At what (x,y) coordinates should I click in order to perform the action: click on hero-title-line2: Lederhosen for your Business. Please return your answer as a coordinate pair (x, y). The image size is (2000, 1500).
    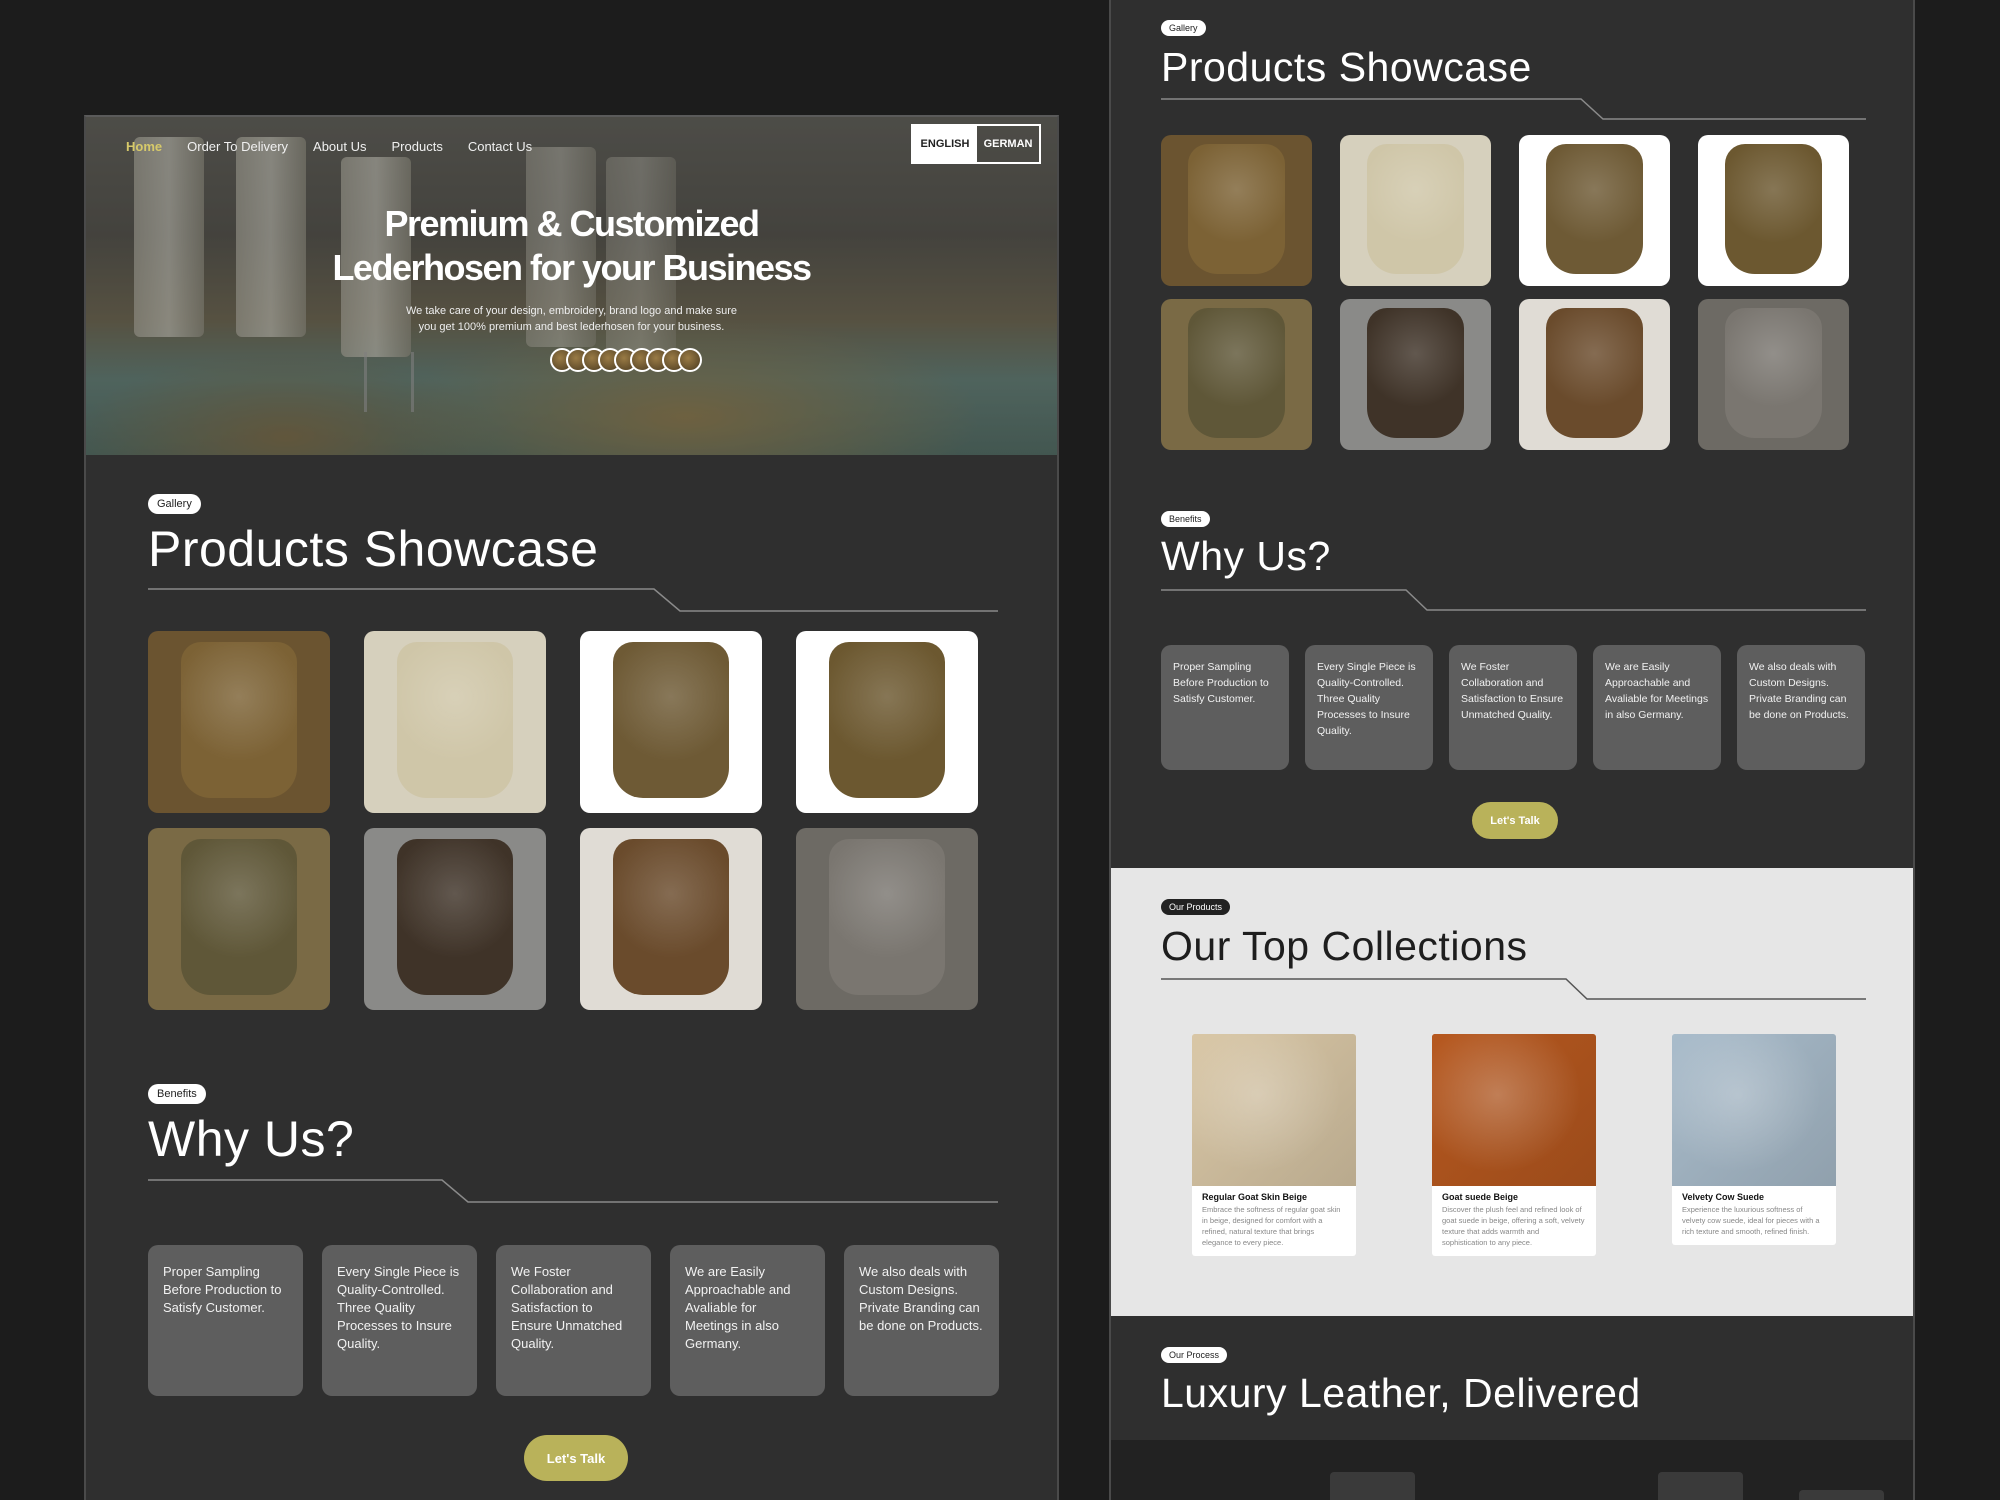
    Looking at the image, I should click on (572, 267).